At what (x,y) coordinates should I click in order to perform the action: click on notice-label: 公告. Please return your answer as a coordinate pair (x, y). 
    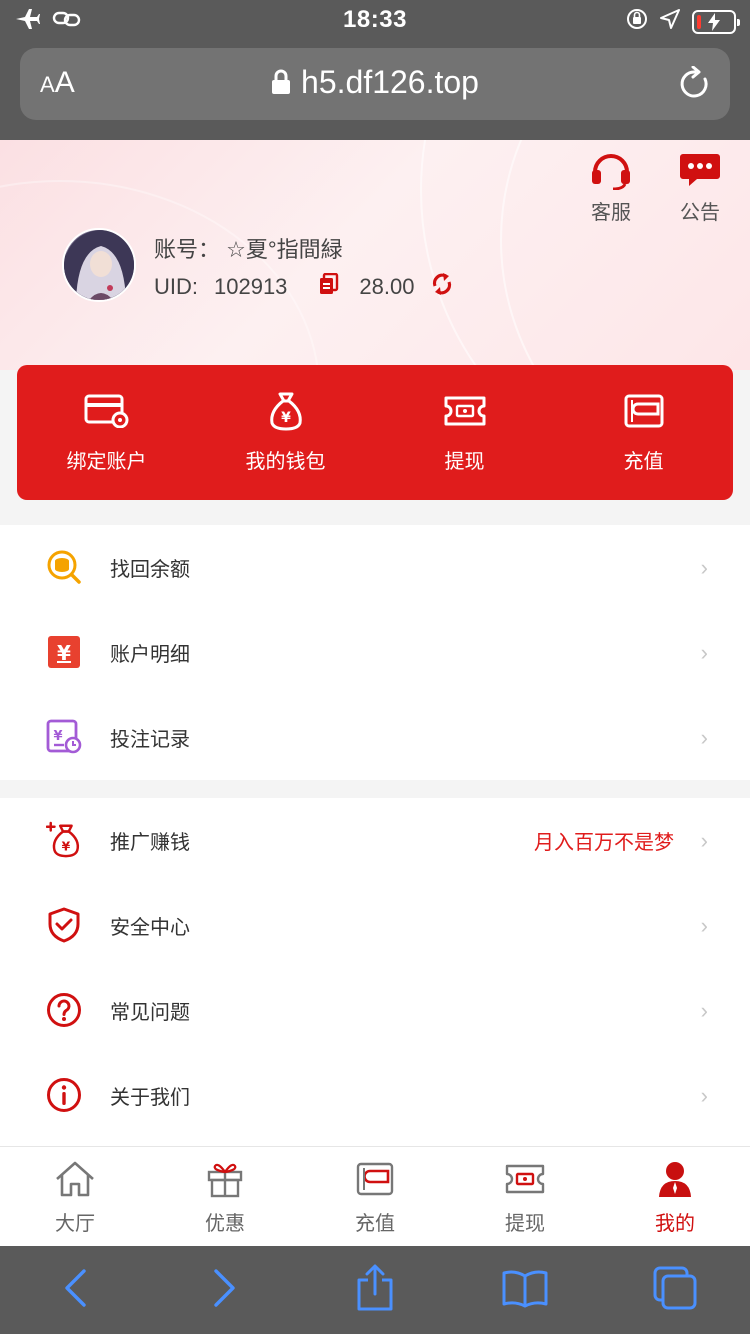
    Looking at the image, I should click on (700, 213).